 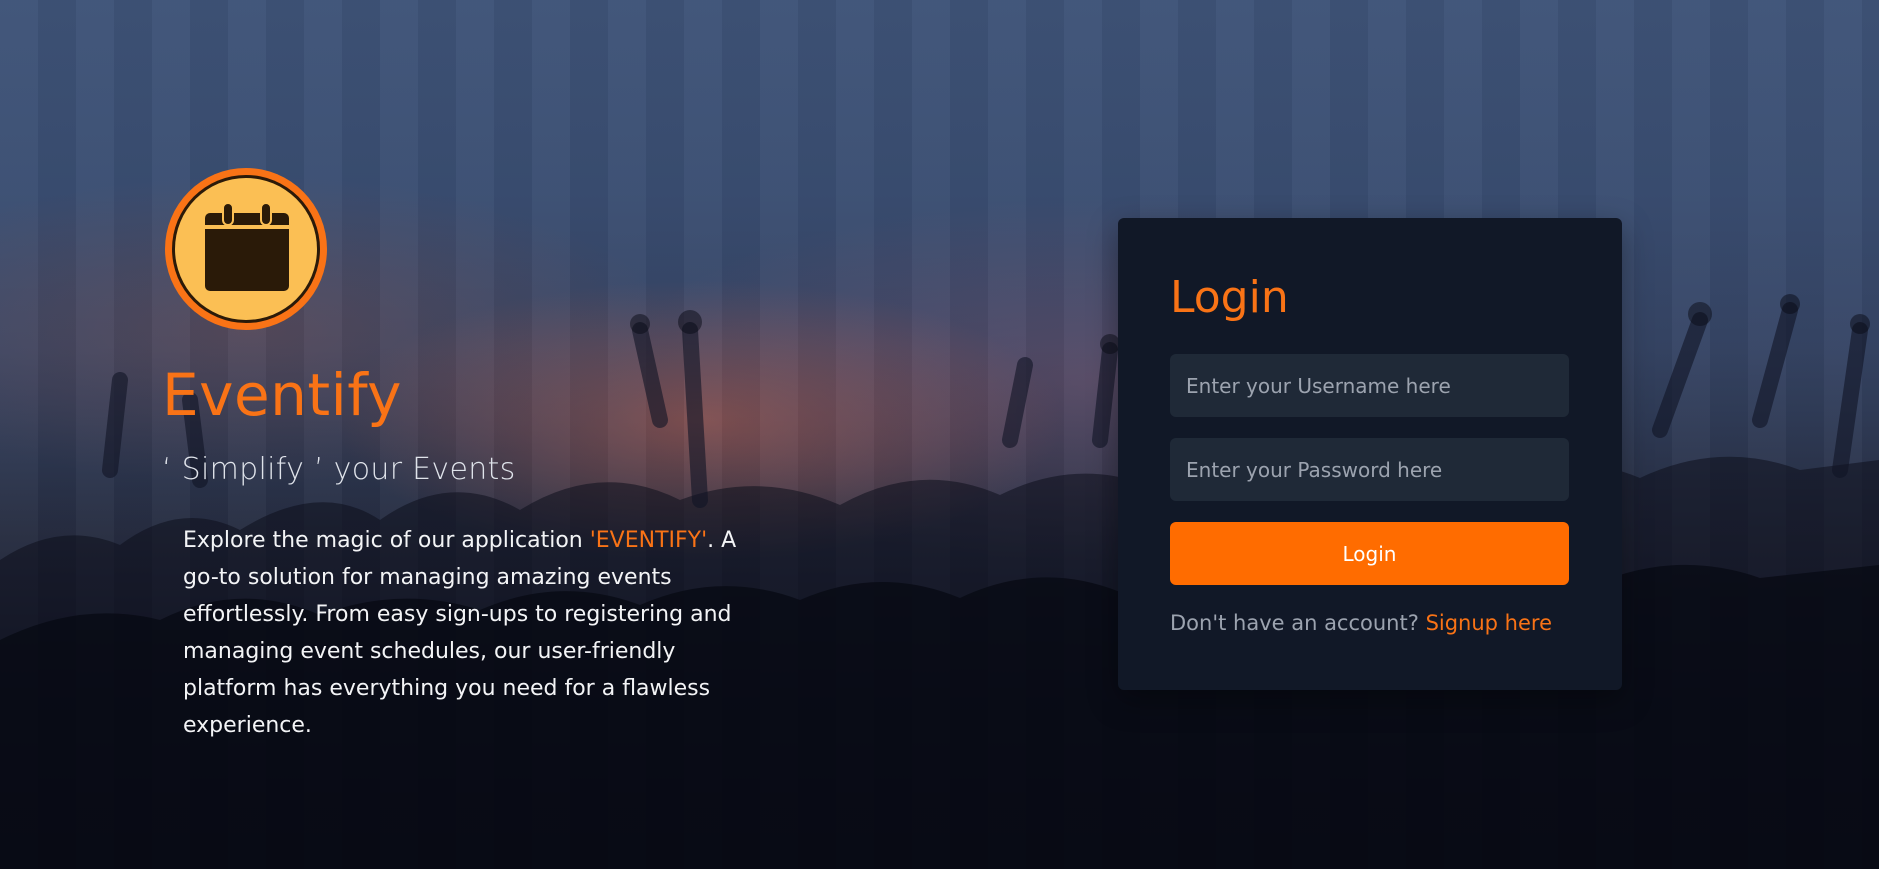 What do you see at coordinates (1369, 469) in the screenshot?
I see `password-input` at bounding box center [1369, 469].